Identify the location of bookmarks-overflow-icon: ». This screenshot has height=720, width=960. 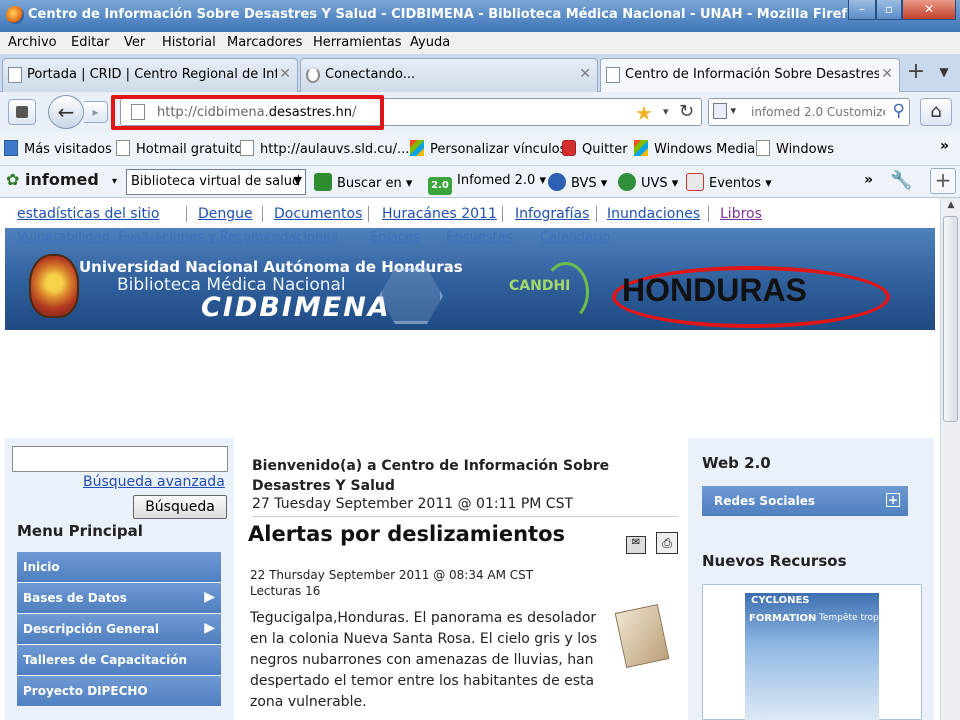
(944, 146).